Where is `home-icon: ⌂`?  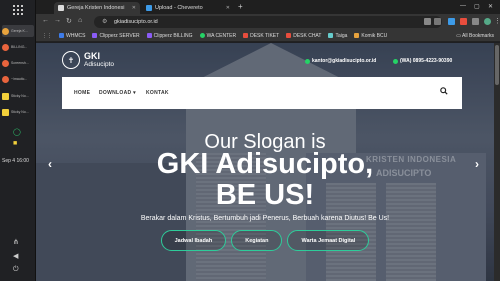
home-icon: ⌂ is located at coordinates (80, 20).